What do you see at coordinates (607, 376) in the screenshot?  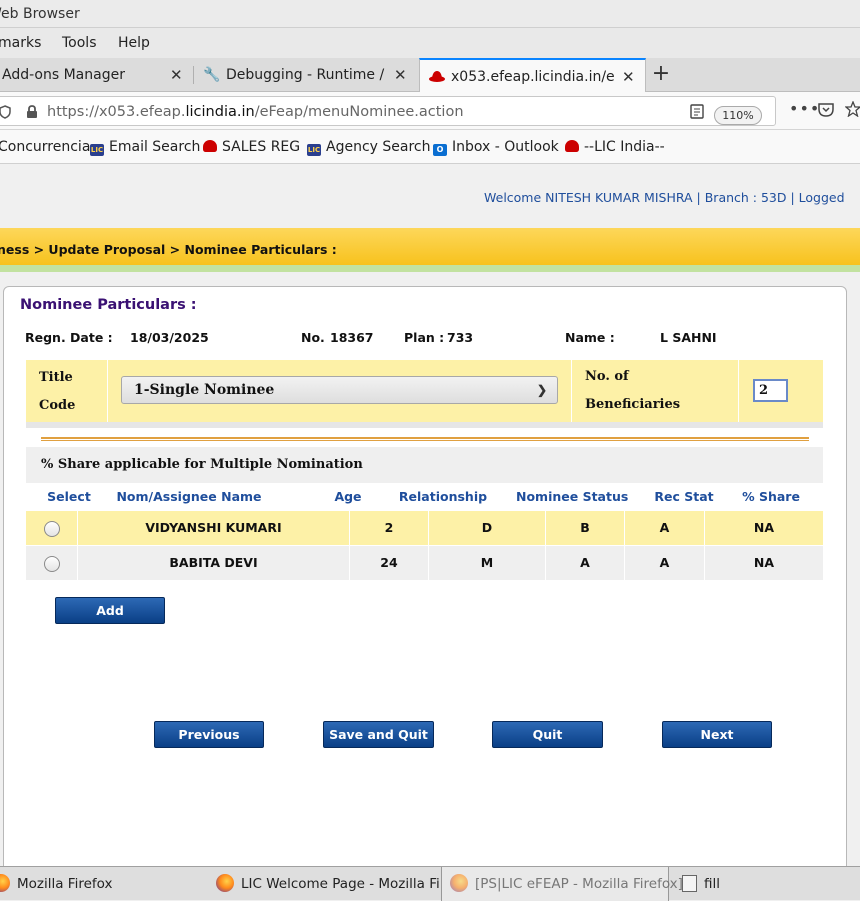 I see `beneficiaries-label-1: No. of` at bounding box center [607, 376].